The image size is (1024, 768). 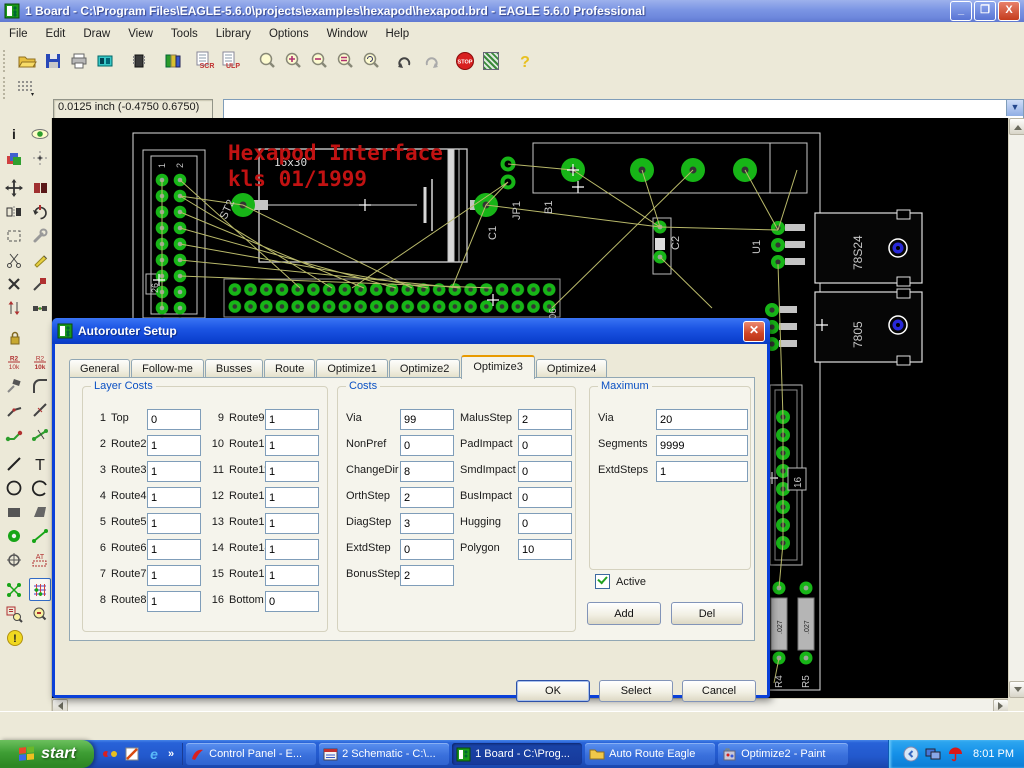 What do you see at coordinates (14, 589) in the screenshot?
I see `ratsnest-tool` at bounding box center [14, 589].